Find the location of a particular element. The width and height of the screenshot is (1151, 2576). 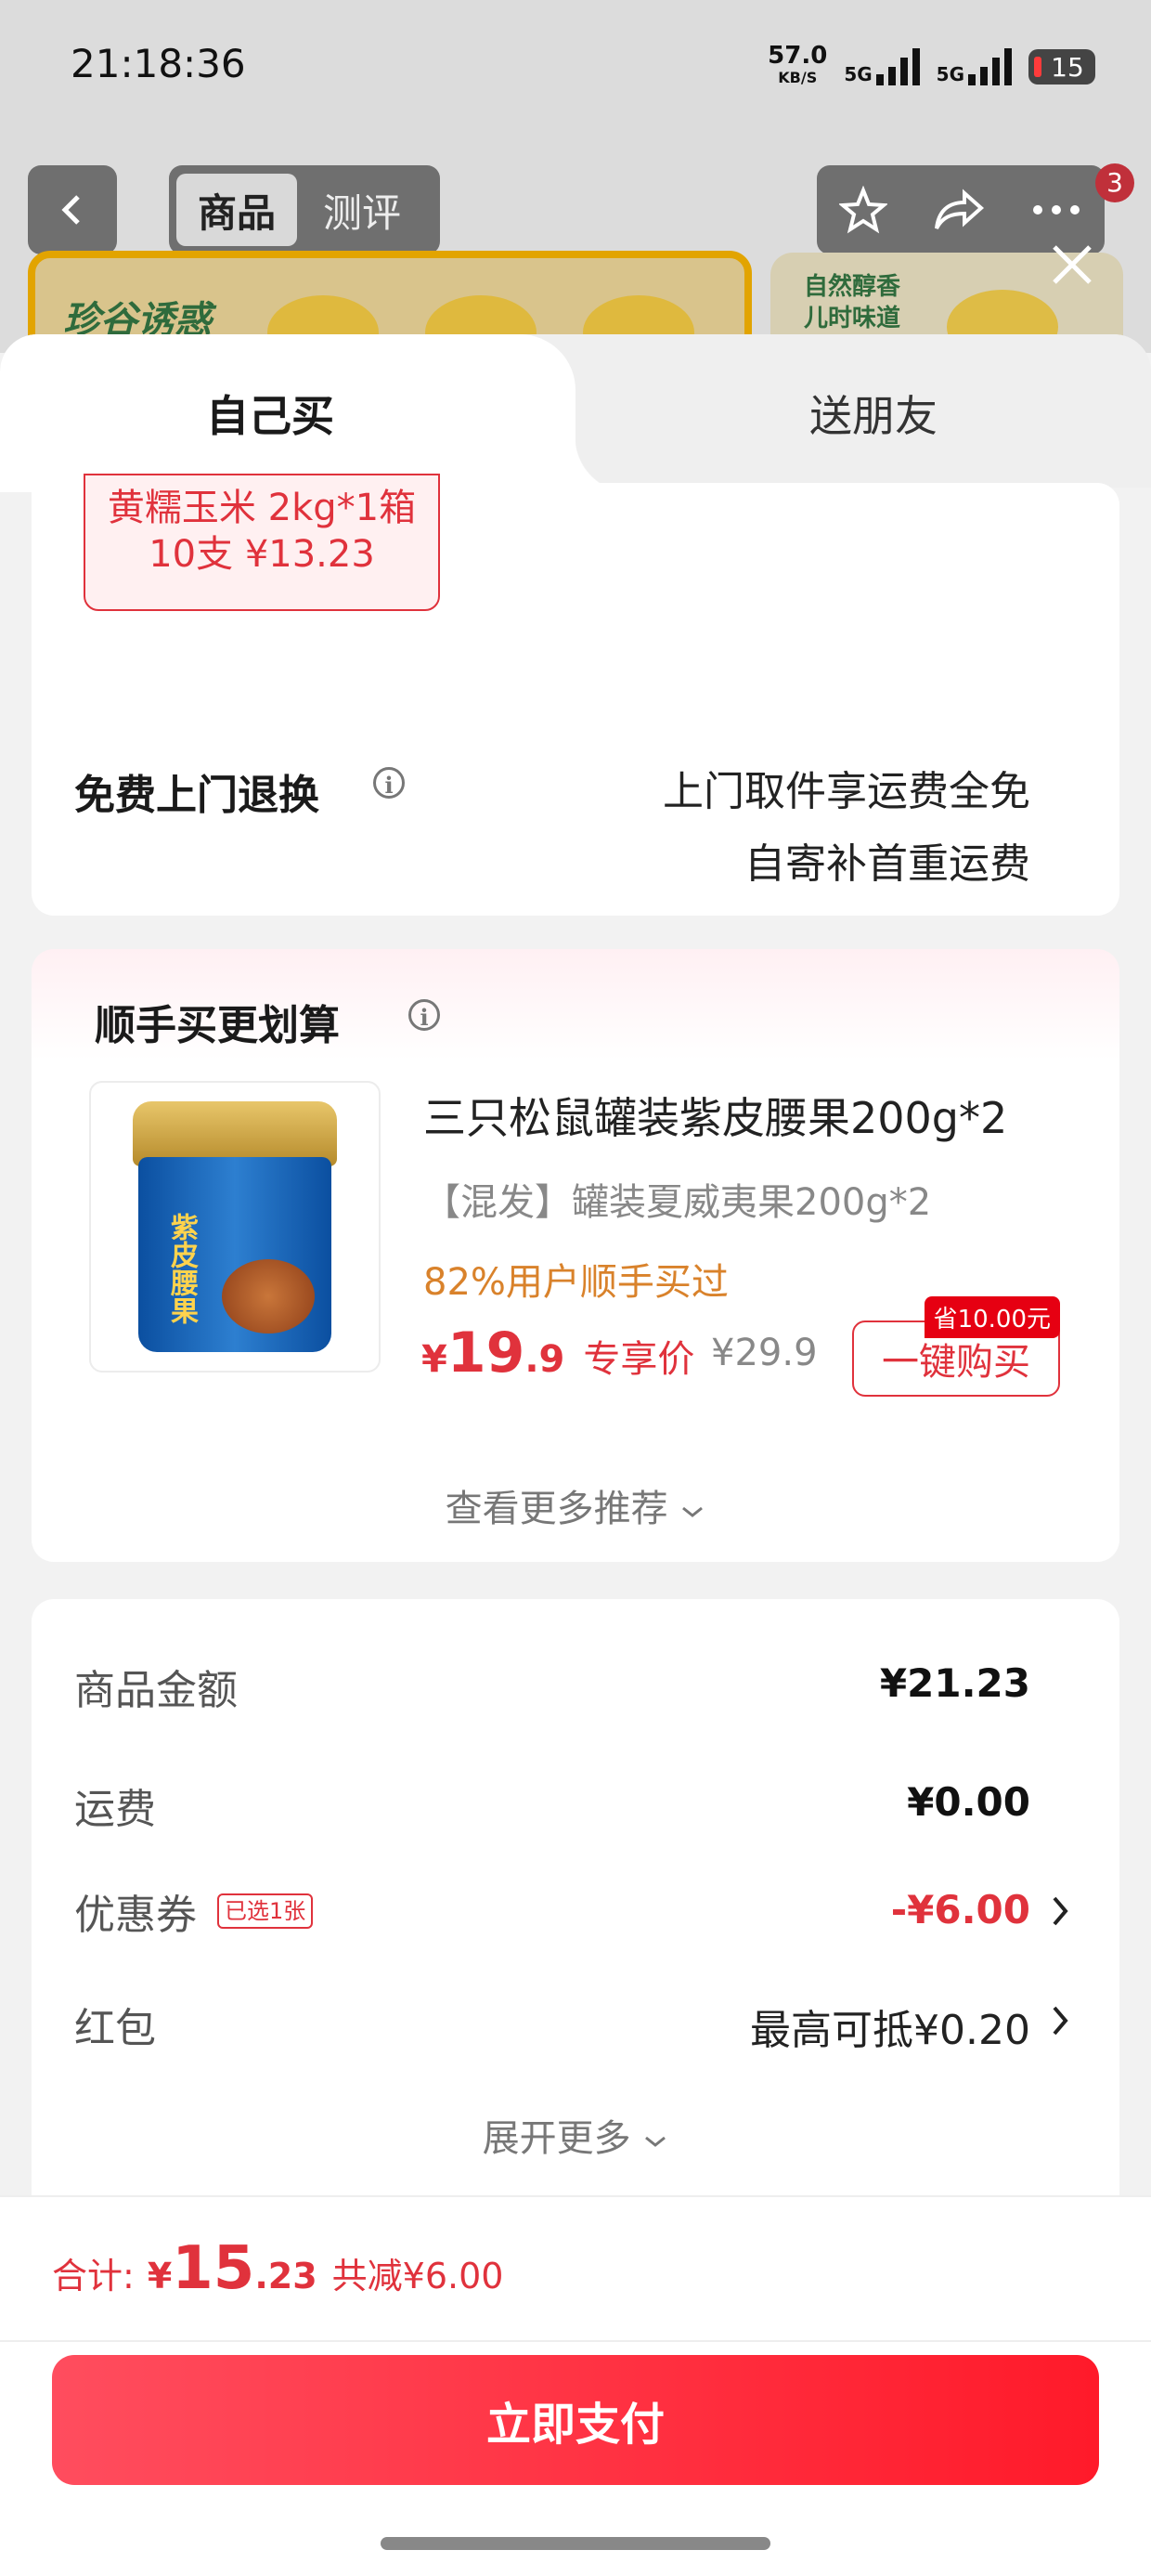

star-icon is located at coordinates (863, 210).